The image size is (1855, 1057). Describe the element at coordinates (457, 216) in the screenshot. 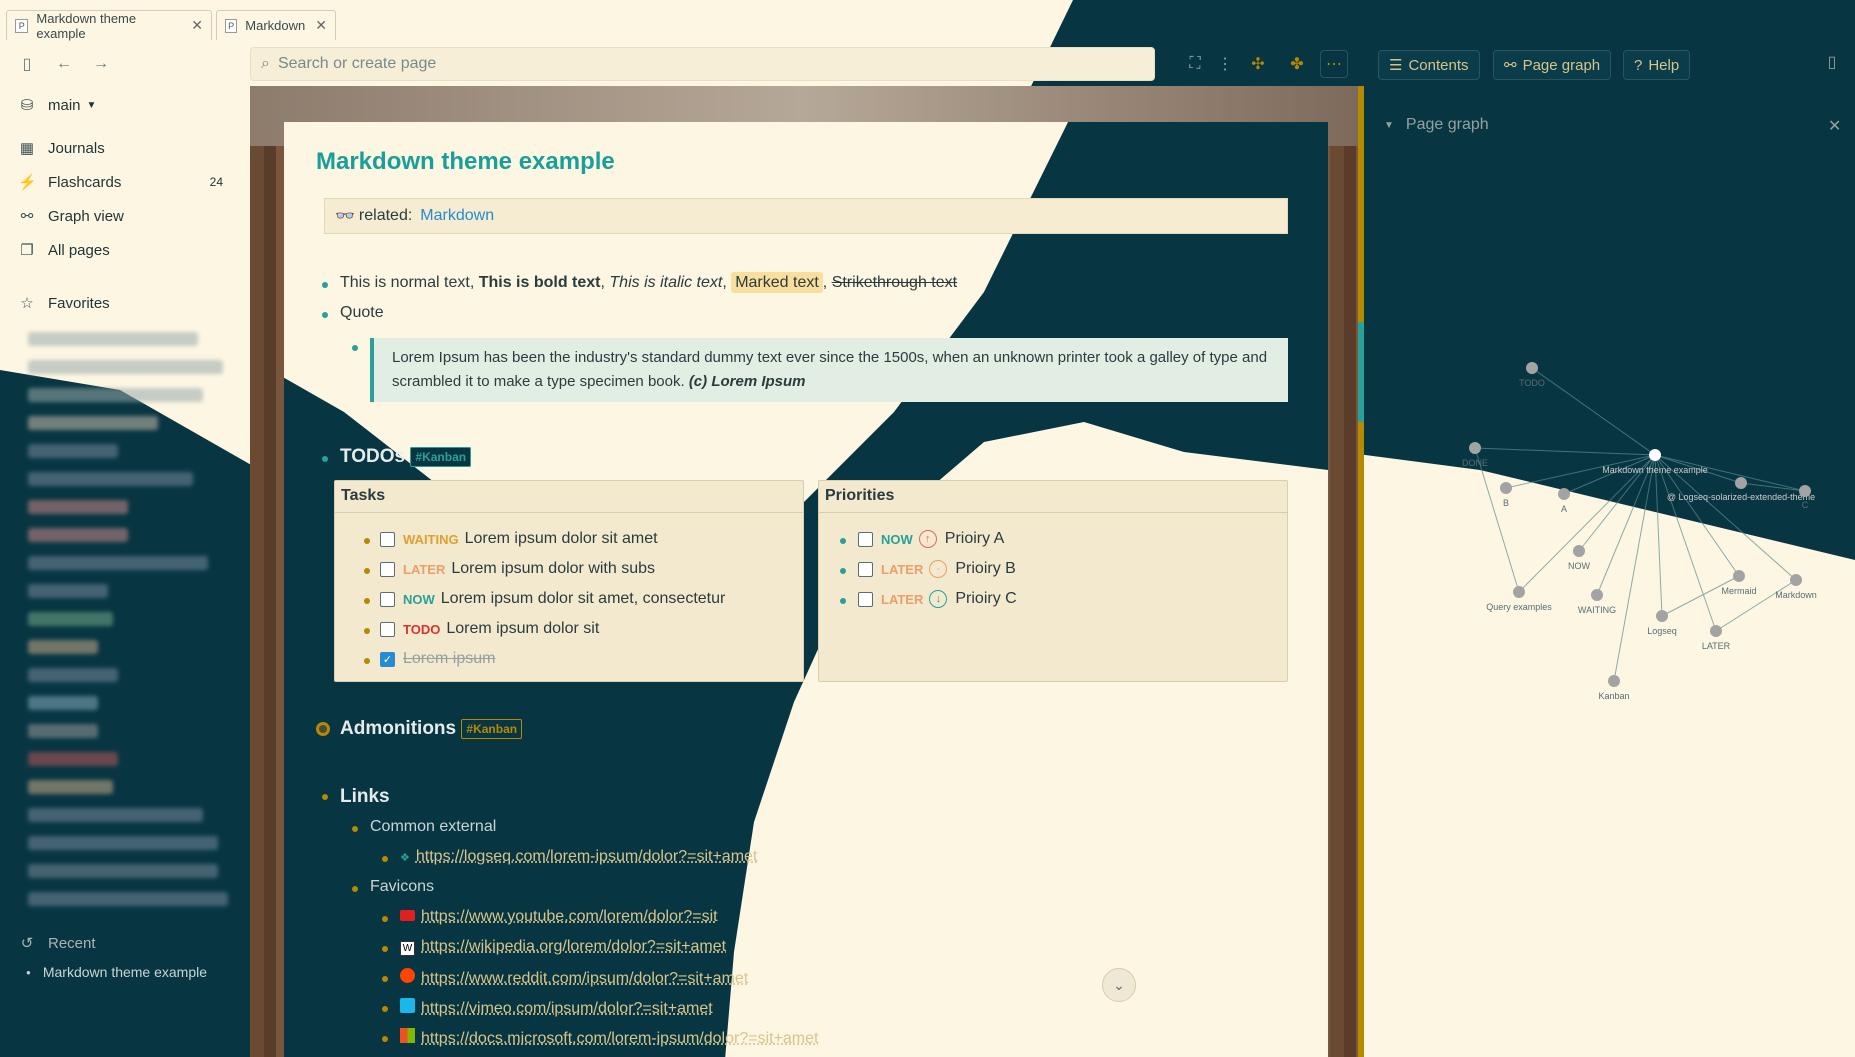

I see `property-link-markdown: Markdown` at that location.